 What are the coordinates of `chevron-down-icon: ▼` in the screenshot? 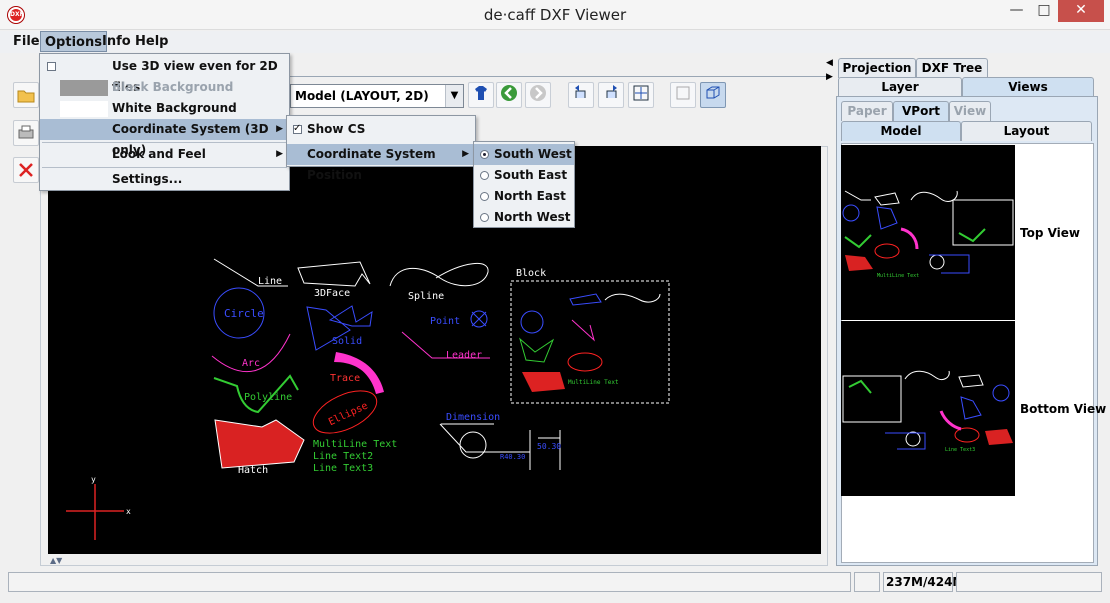 It's located at (454, 96).